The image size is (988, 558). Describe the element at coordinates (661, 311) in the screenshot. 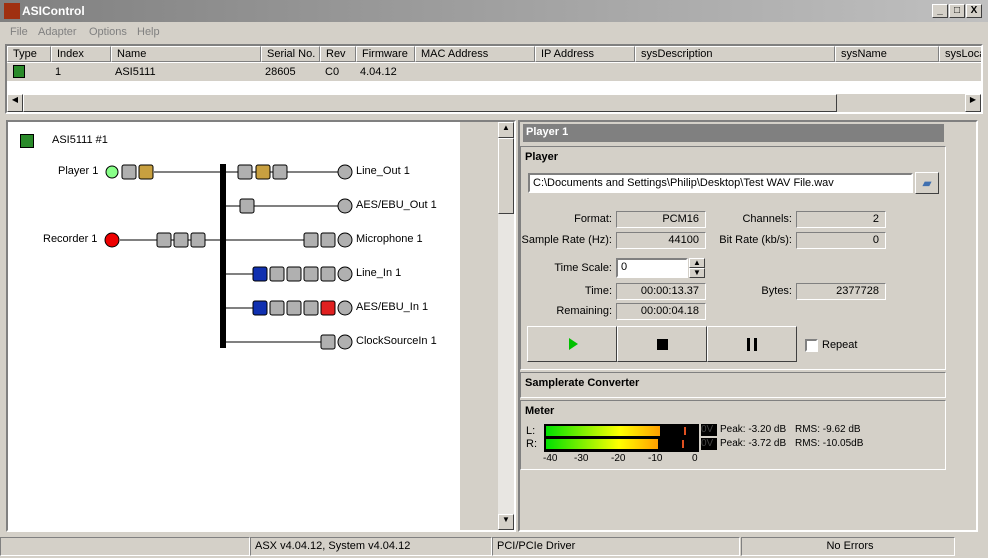

I see `remaining-value: 00:00:04.18` at that location.